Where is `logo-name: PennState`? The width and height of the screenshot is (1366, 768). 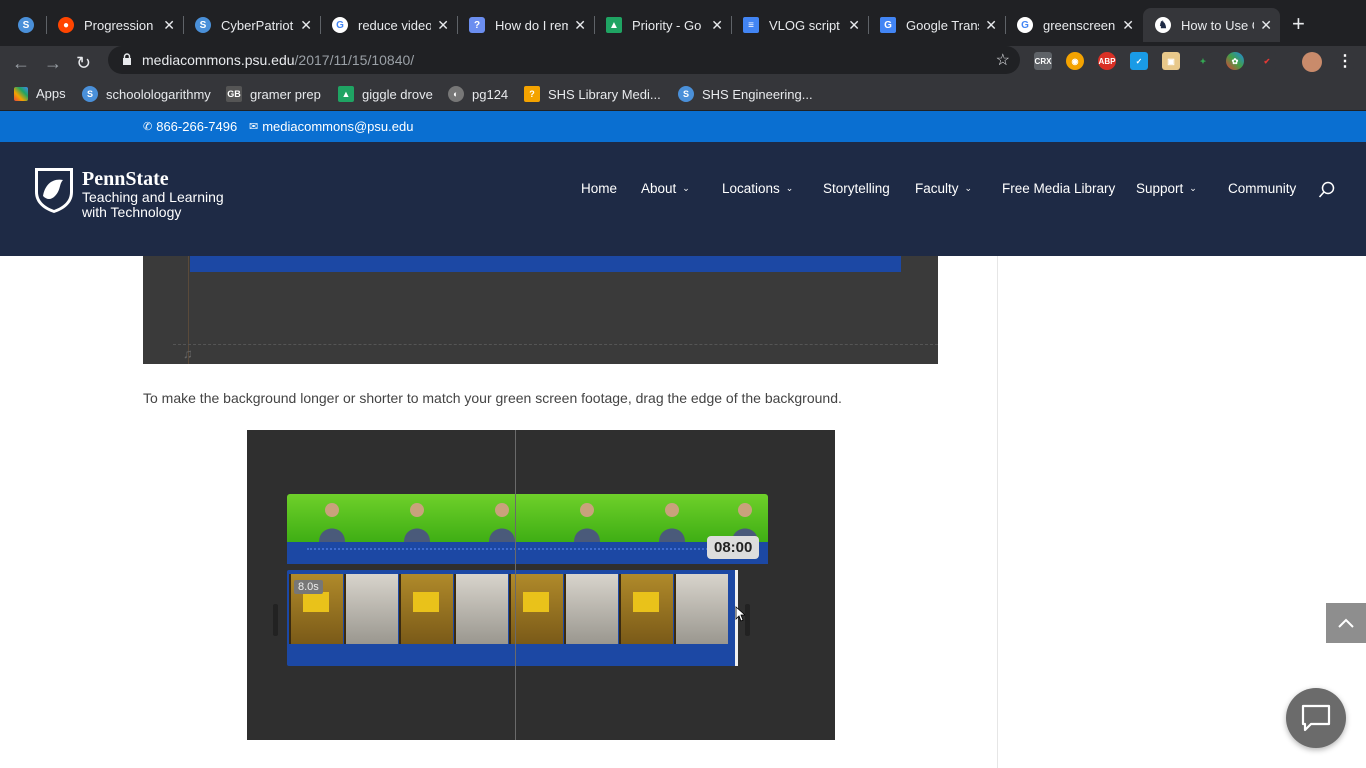 logo-name: PennState is located at coordinates (125, 179).